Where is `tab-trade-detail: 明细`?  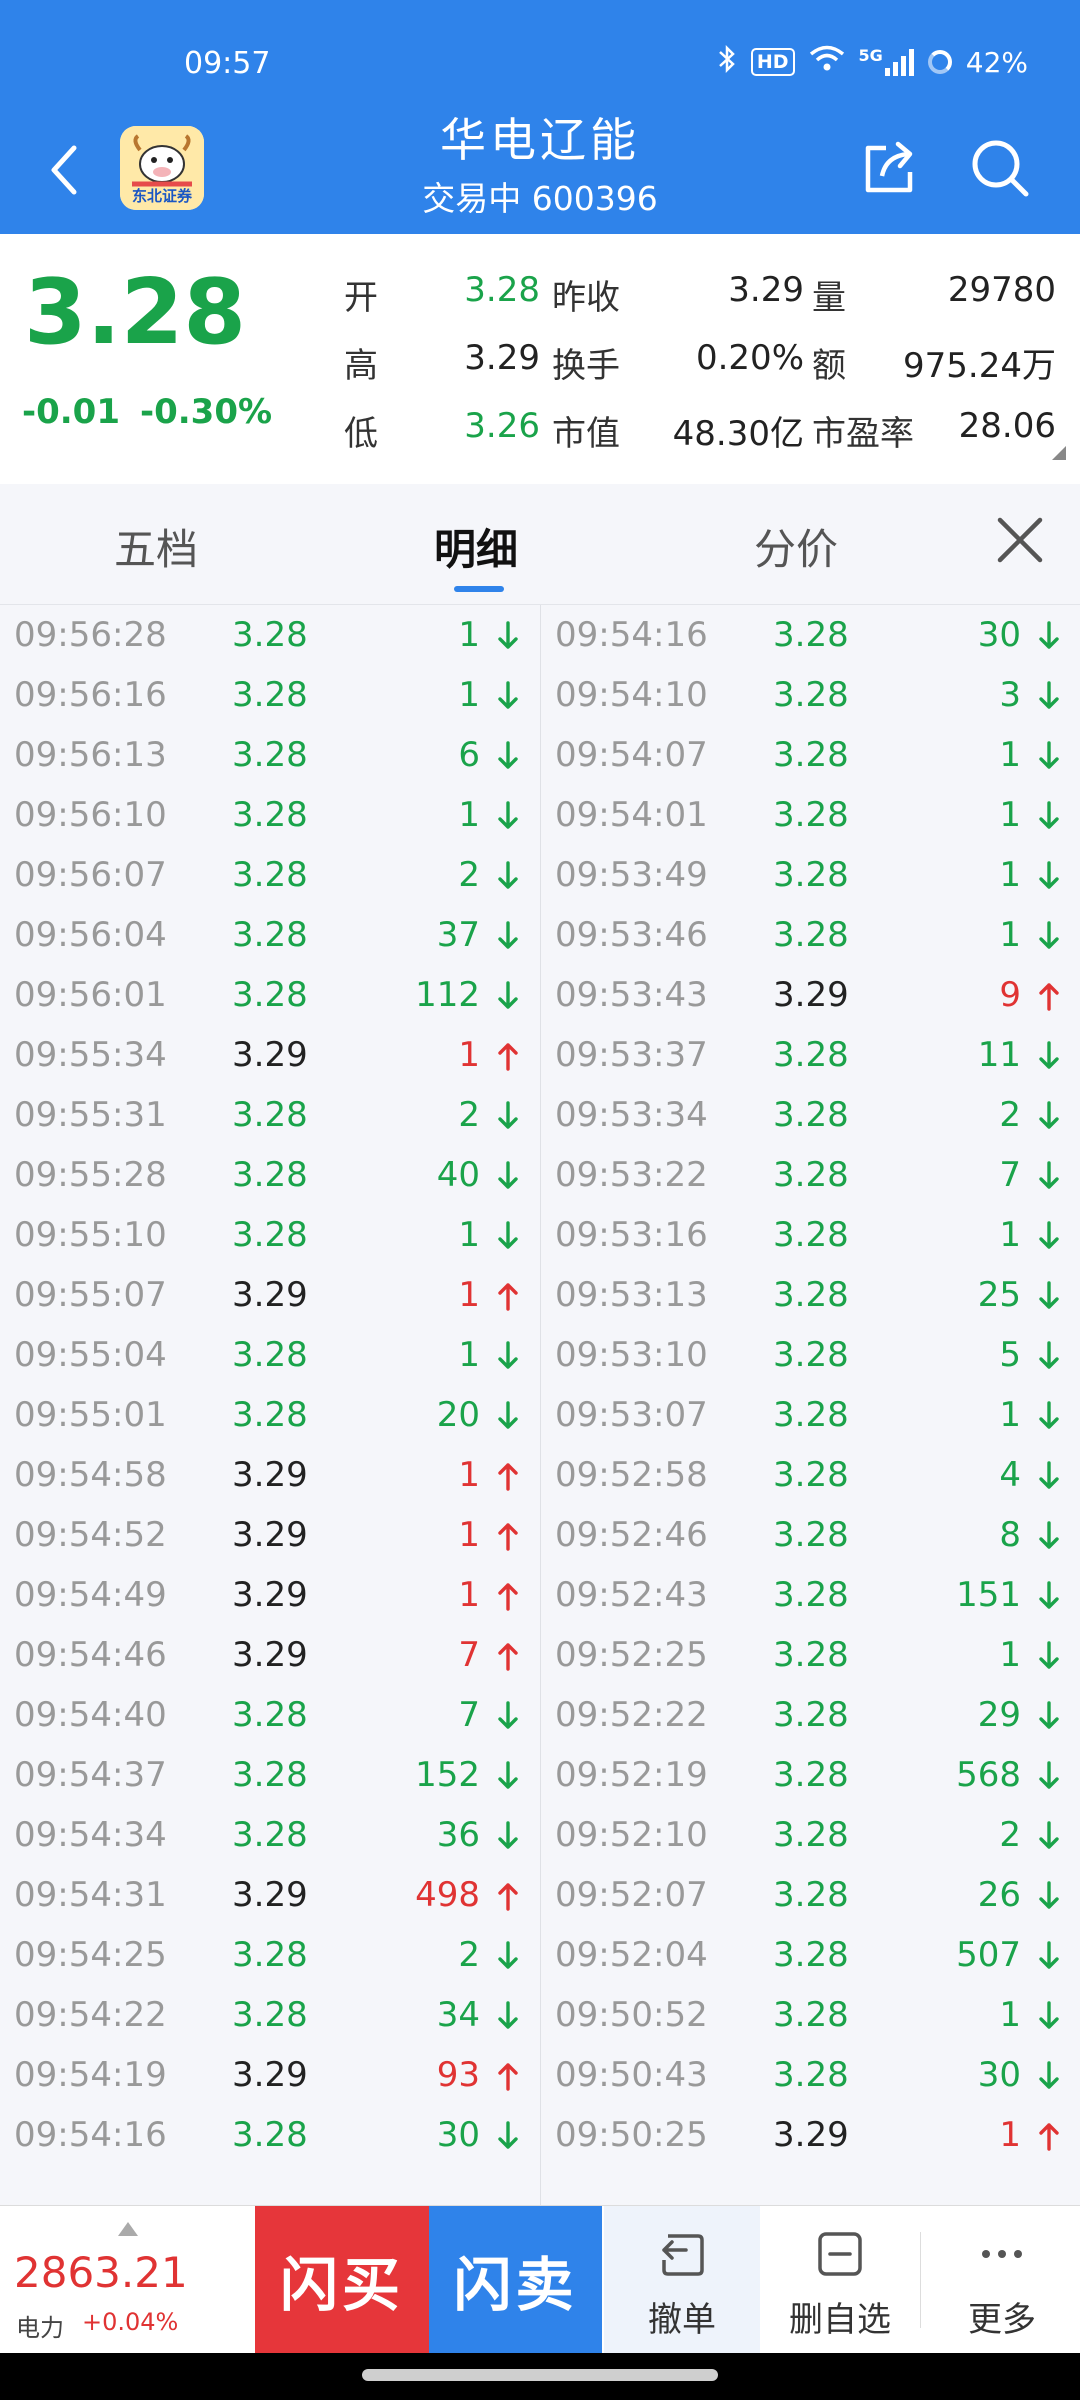
tab-trade-detail: 明细 is located at coordinates (476, 546).